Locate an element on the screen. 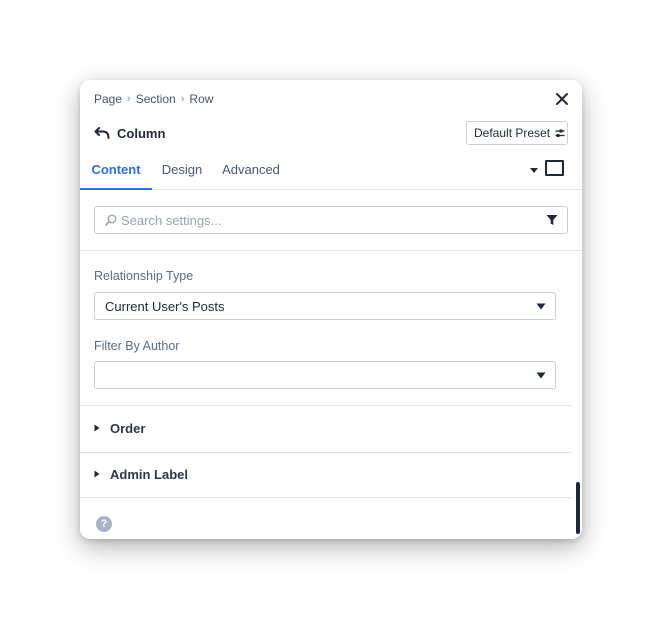 This screenshot has width=662, height=619. tab-advanced: Advanced is located at coordinates (251, 169).